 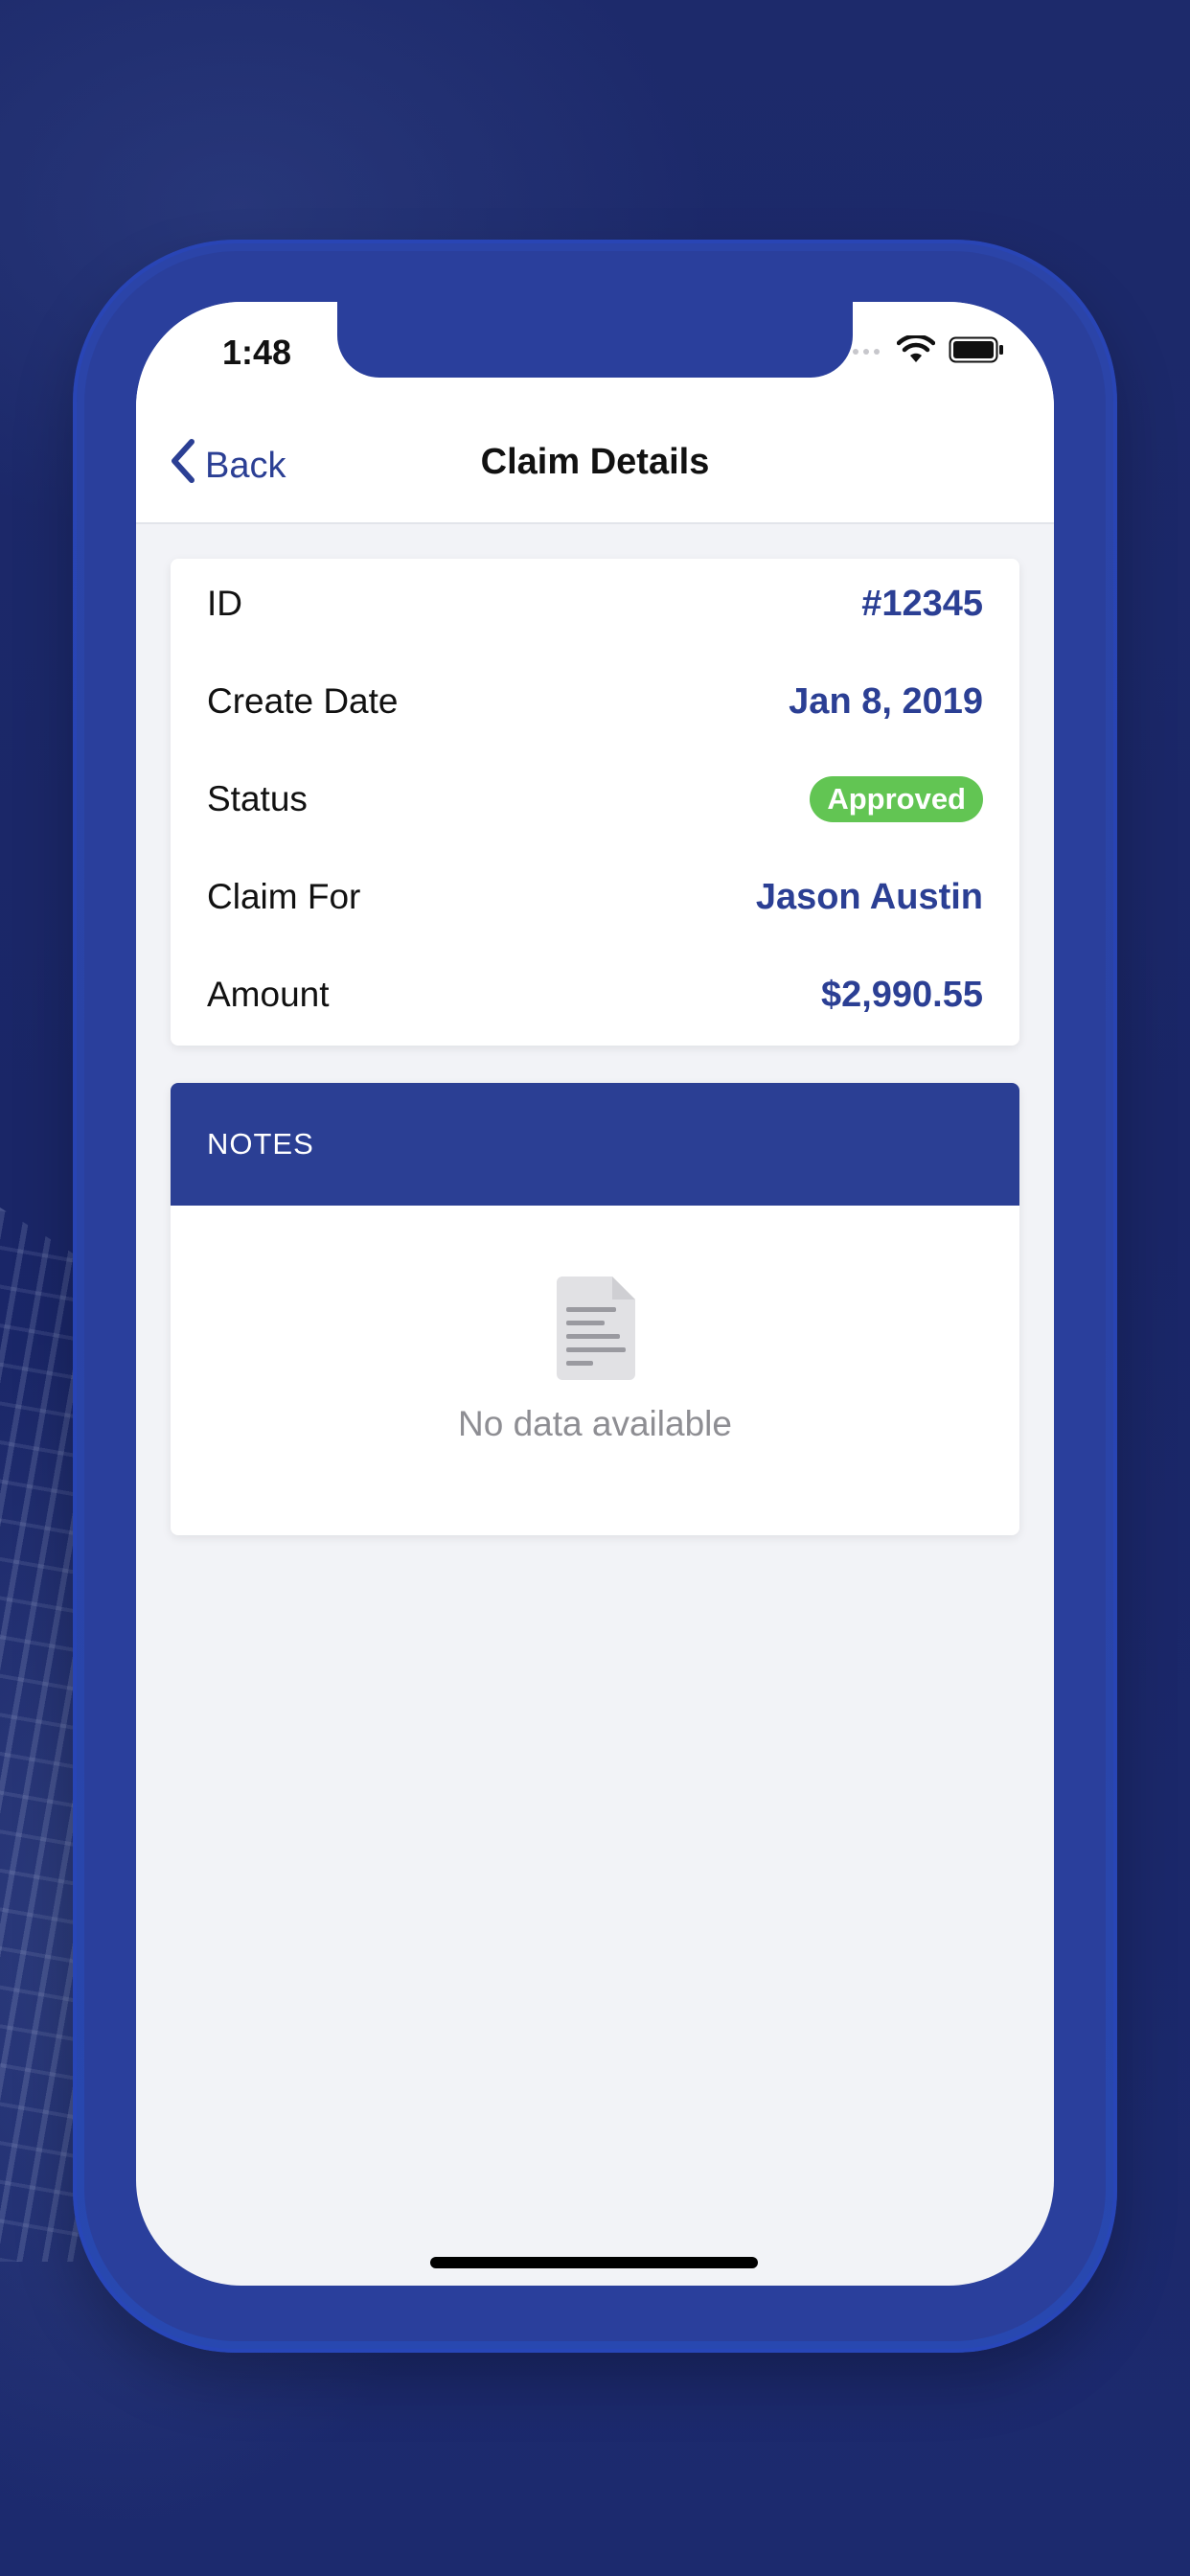 What do you see at coordinates (303, 701) in the screenshot?
I see `detail-label: Create Date` at bounding box center [303, 701].